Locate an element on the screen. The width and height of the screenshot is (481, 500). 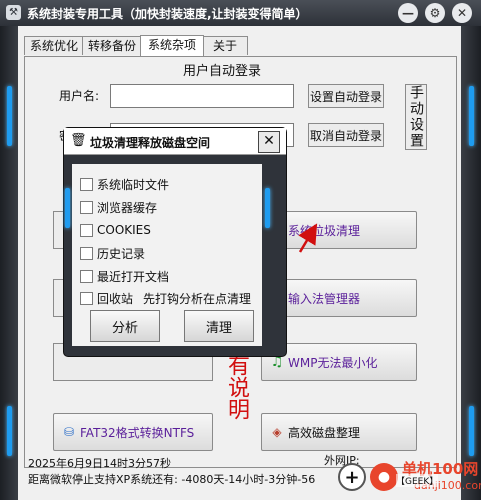
option-label: 回收站 is located at coordinates (115, 298).